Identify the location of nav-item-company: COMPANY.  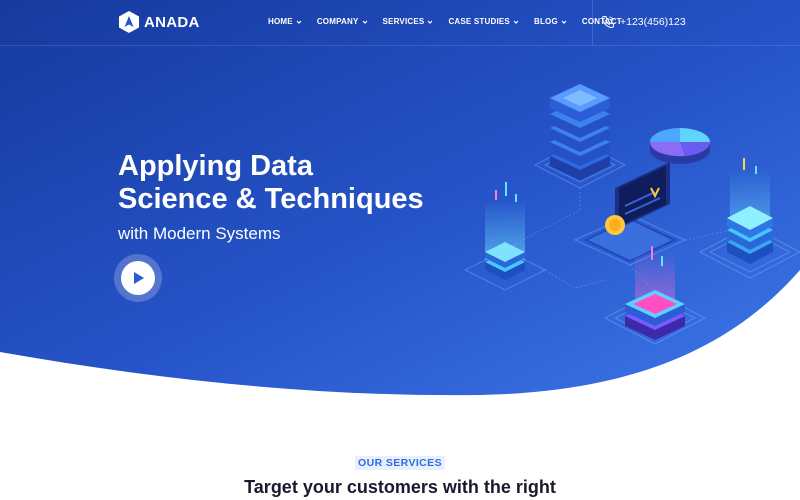
(342, 21).